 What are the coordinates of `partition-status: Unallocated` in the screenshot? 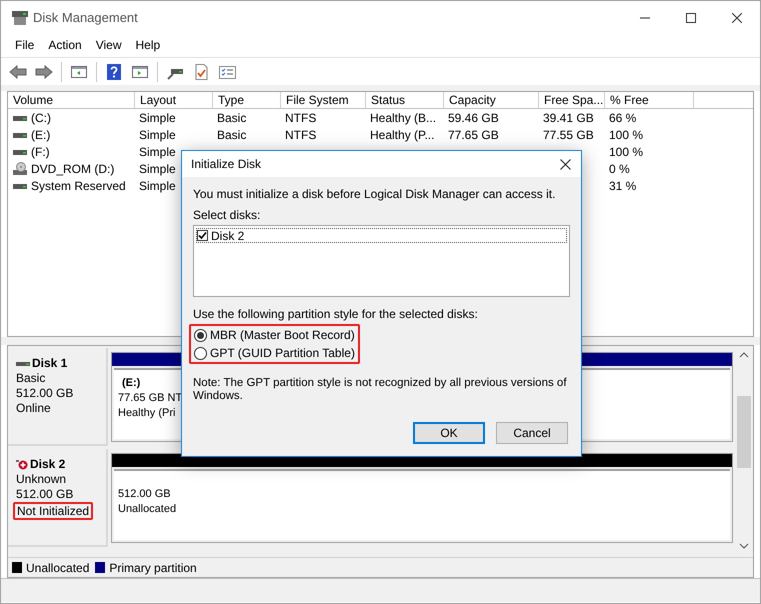 It's located at (147, 509).